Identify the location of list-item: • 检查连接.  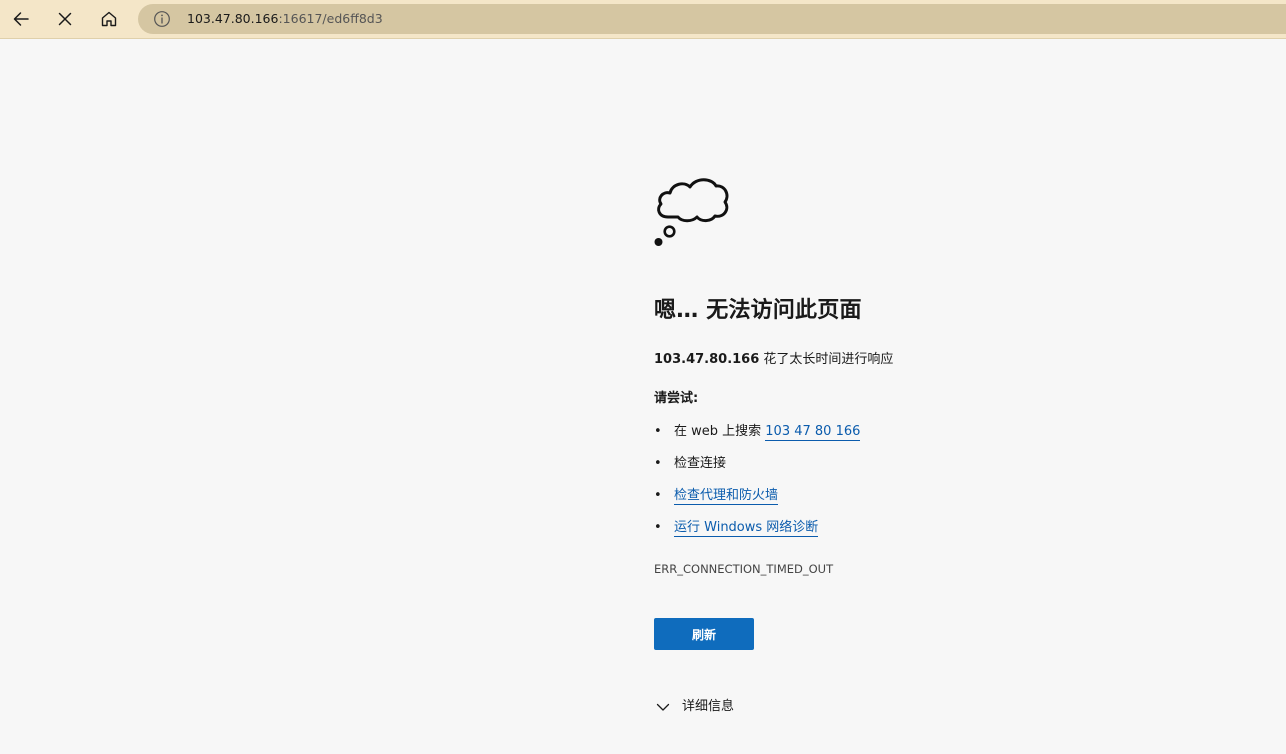
(757, 471).